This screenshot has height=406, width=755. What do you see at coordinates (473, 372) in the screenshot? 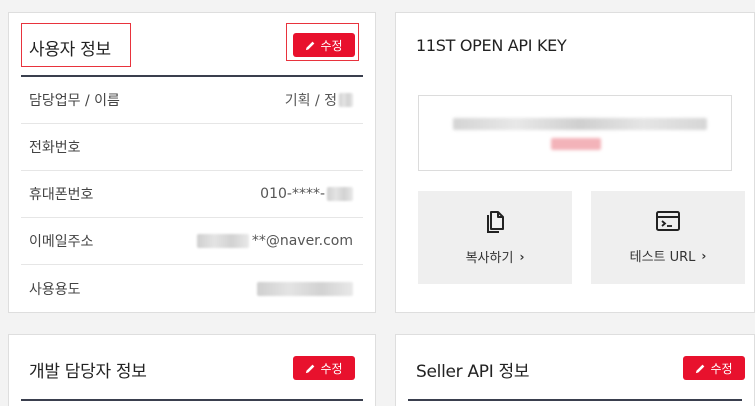
I see `seller-api-title: Seller API 정보` at bounding box center [473, 372].